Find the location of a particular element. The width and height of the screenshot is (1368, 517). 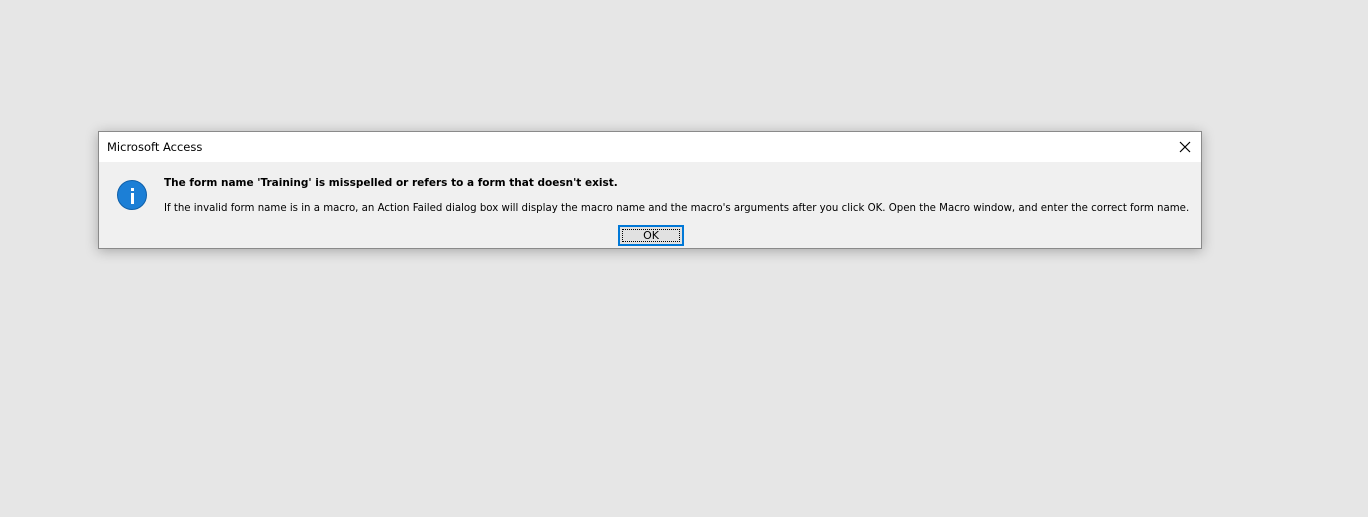

close-icon is located at coordinates (1185, 147).